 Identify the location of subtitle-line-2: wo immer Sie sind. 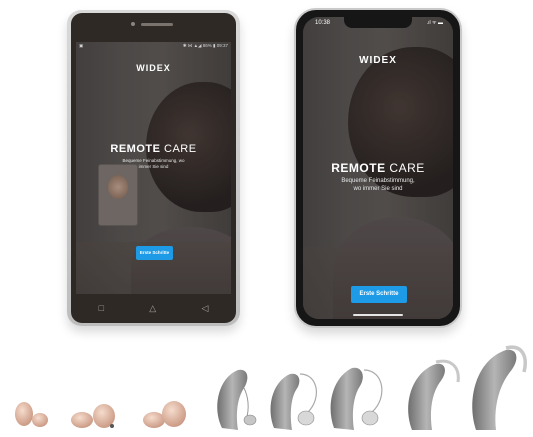
(378, 188).